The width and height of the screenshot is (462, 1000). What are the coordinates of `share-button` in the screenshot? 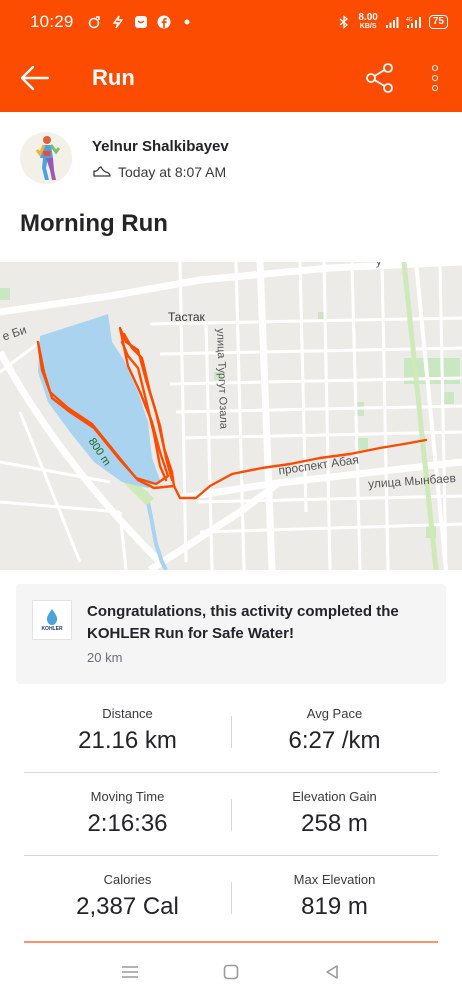 It's located at (380, 78).